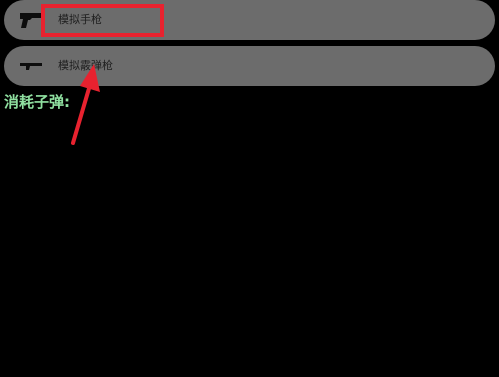 The height and width of the screenshot is (377, 499). I want to click on option-shotgun-label: 模拟霰弹枪, so click(85, 65).